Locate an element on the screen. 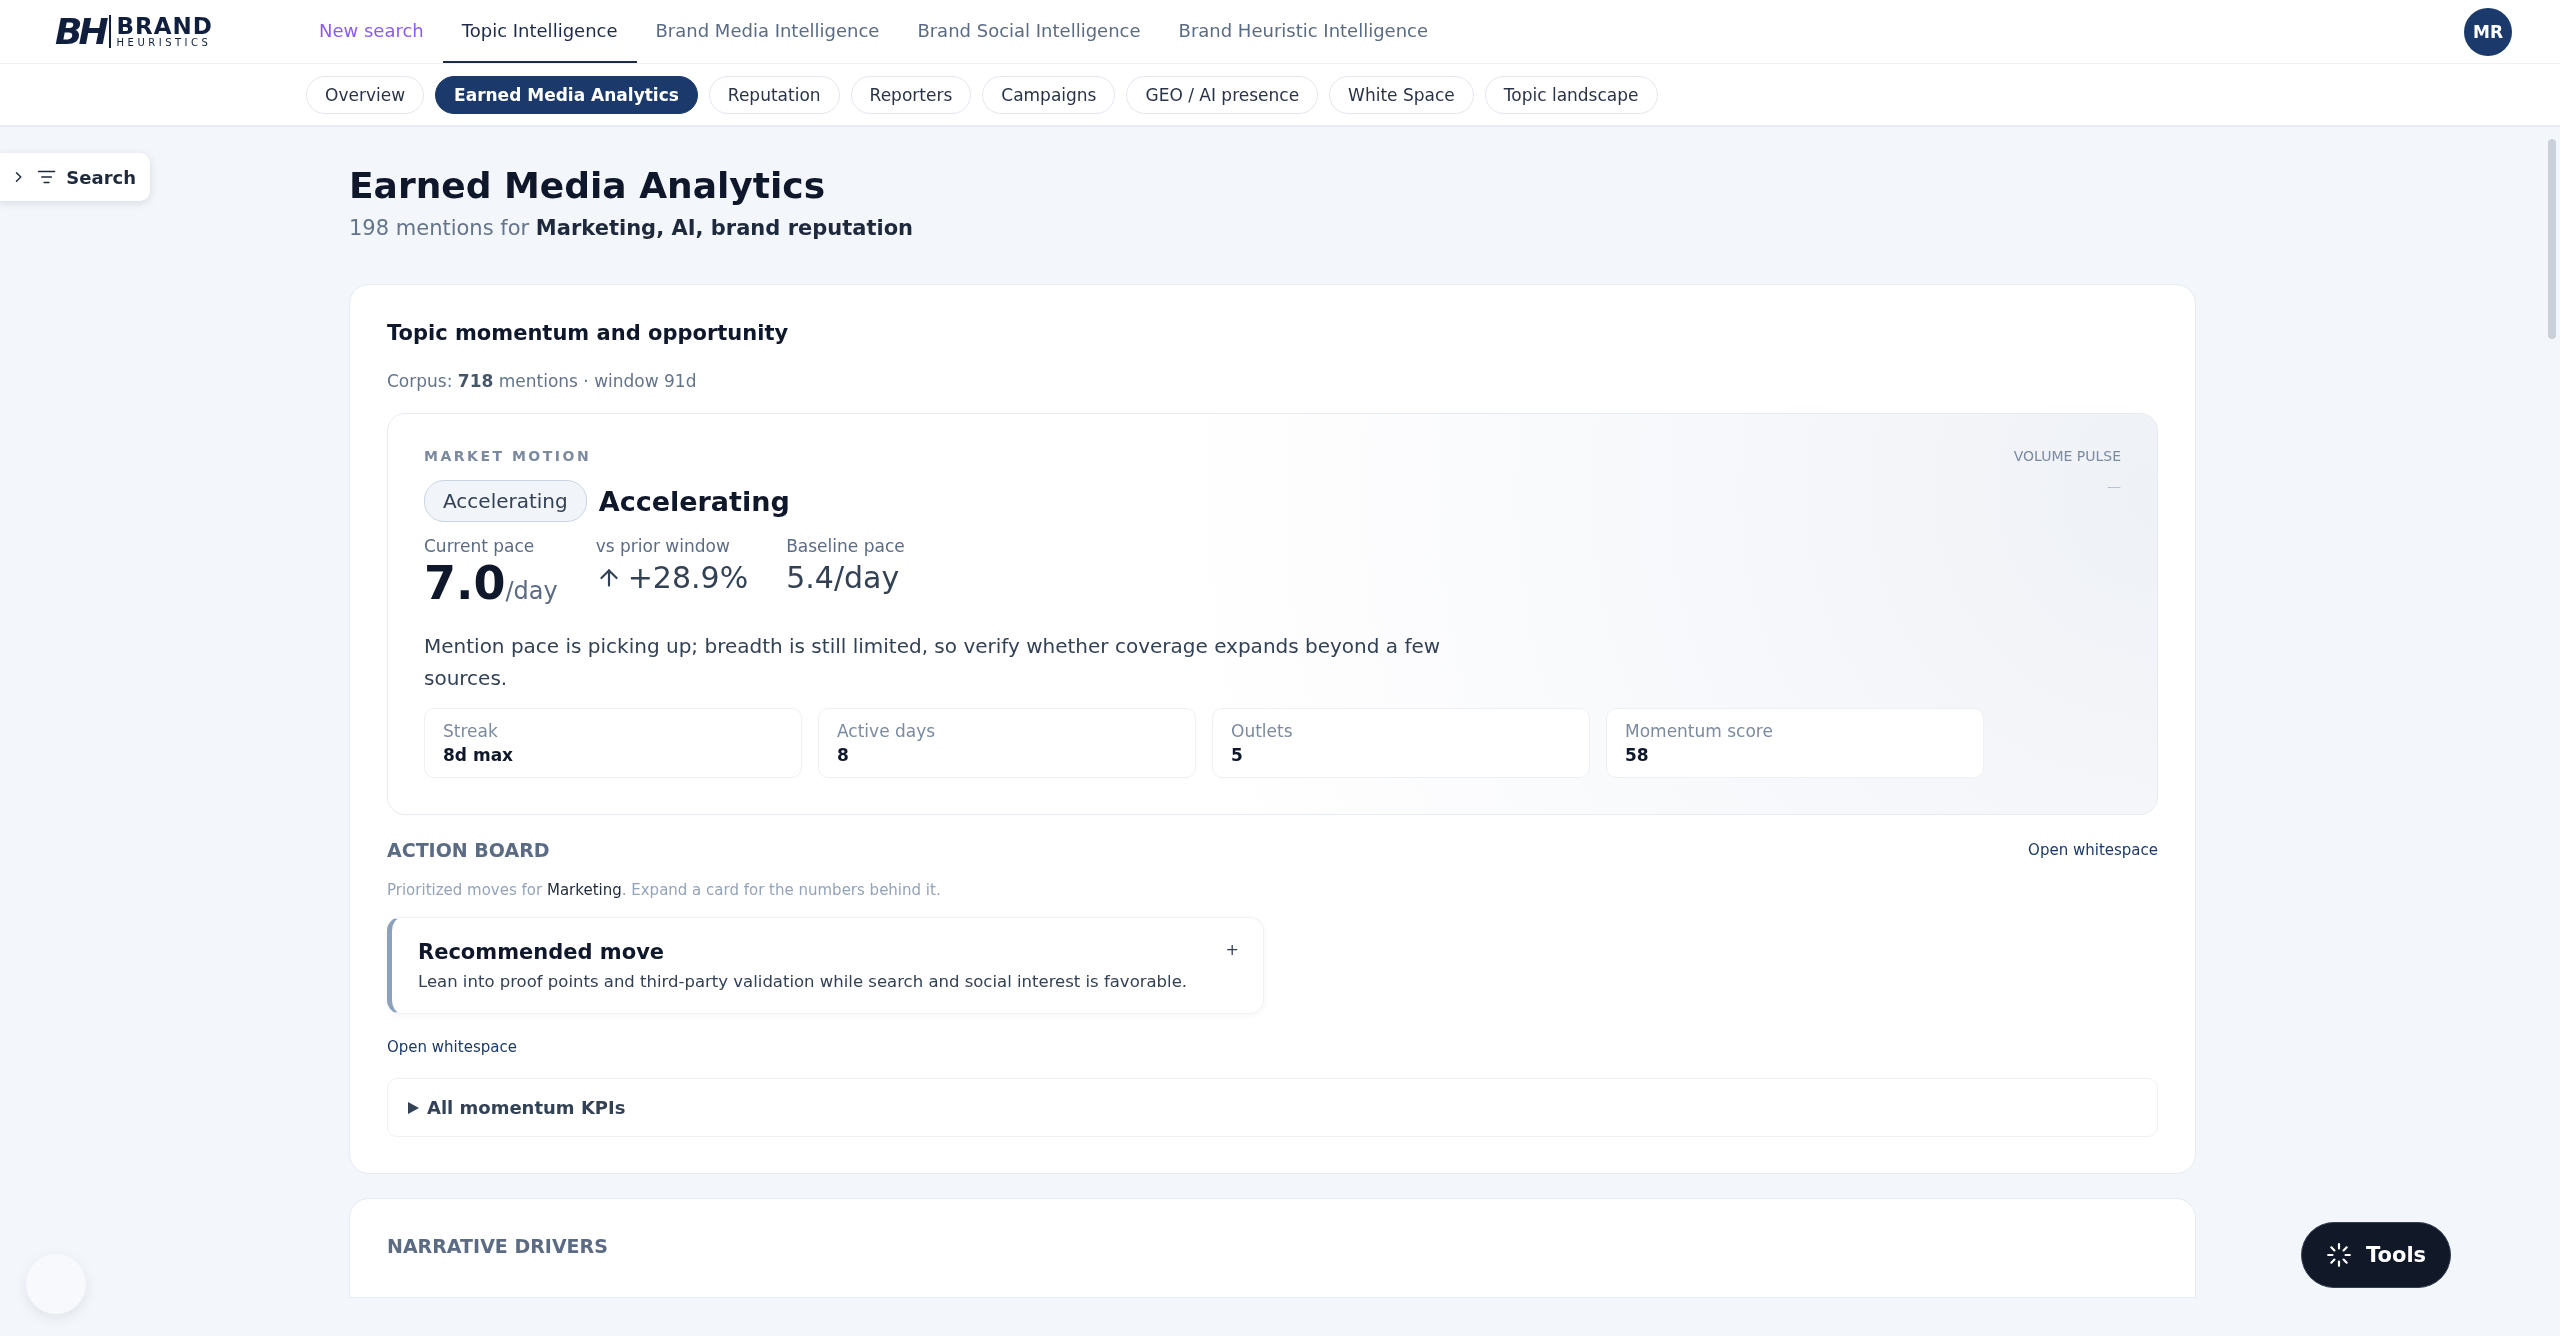  user-avatar: MR is located at coordinates (2488, 31).